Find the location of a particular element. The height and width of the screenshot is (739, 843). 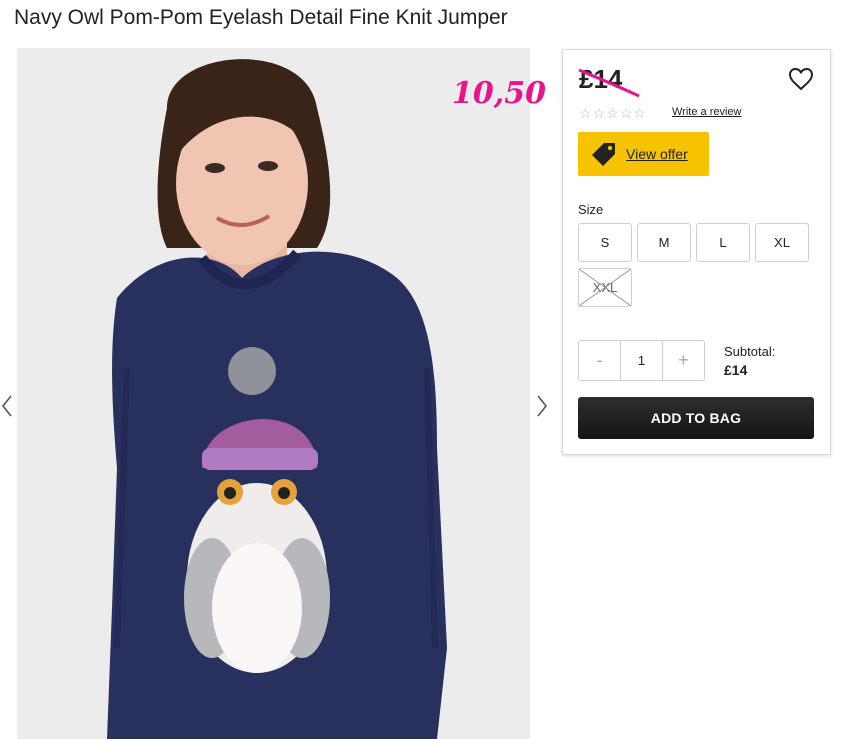

view-offer-button: View offer is located at coordinates (643, 154).